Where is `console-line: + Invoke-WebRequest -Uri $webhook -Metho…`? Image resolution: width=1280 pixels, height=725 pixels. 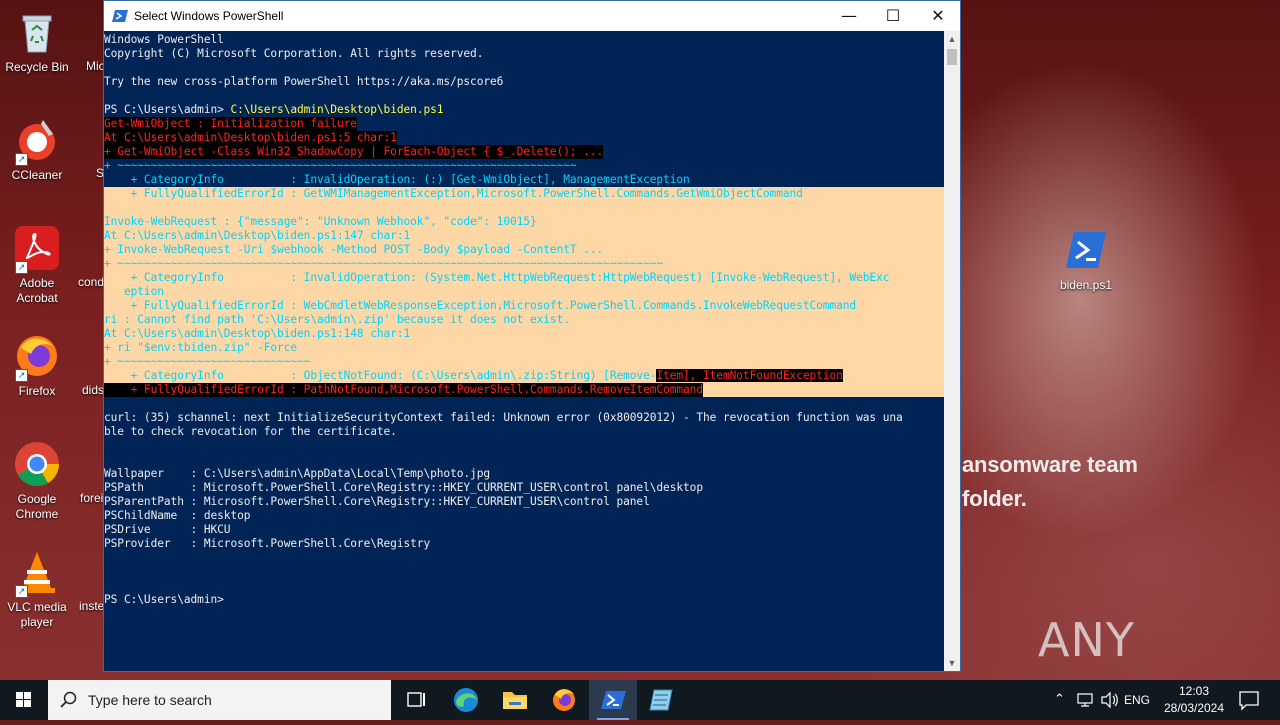 console-line: + Invoke-WebRequest -Uri $webhook -Metho… is located at coordinates (354, 249).